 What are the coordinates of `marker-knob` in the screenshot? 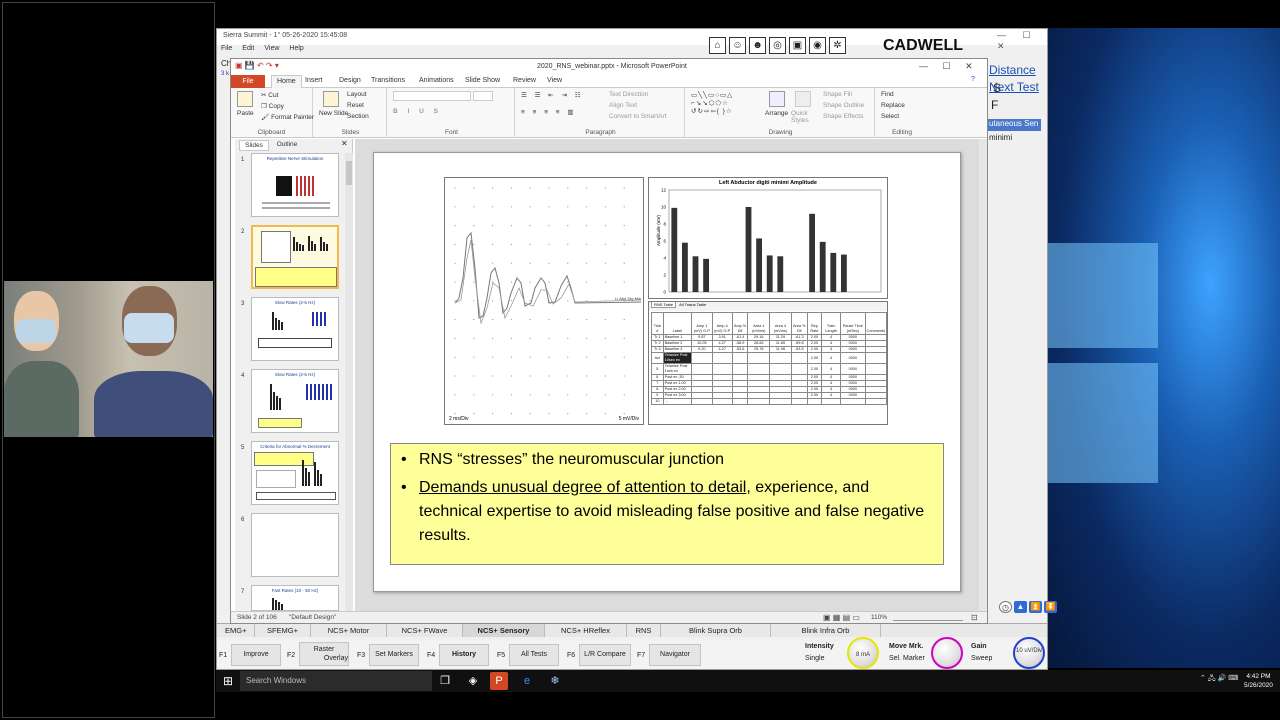 It's located at (947, 653).